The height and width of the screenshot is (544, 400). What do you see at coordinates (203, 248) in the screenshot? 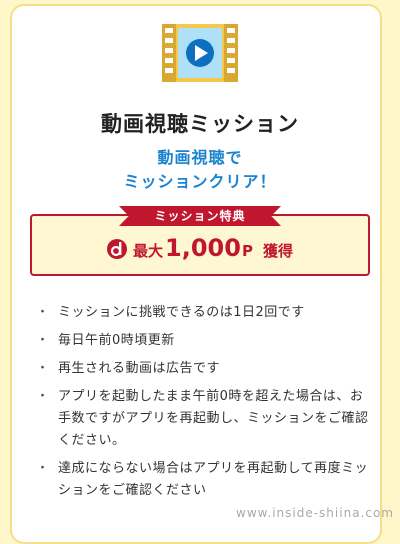
I see `reward-amount: 1,000` at bounding box center [203, 248].